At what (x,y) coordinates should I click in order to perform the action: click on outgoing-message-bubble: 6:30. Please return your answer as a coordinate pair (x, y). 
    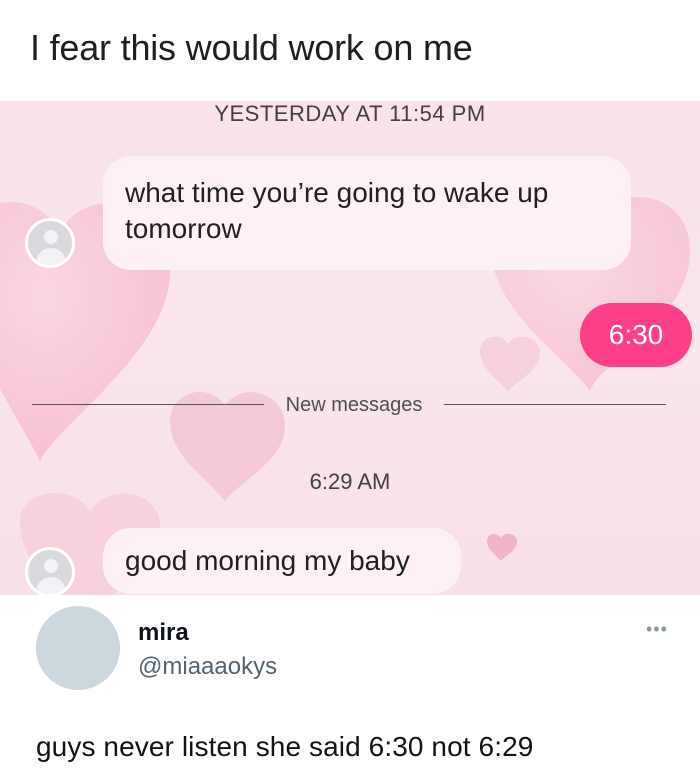
    Looking at the image, I should click on (636, 335).